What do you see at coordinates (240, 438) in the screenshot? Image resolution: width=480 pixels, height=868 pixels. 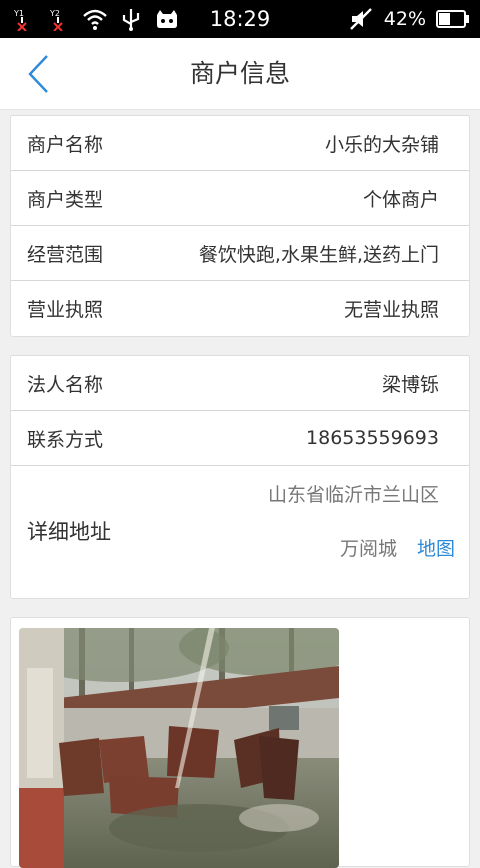 I see `contact-row: 联系方式 18653559693` at bounding box center [240, 438].